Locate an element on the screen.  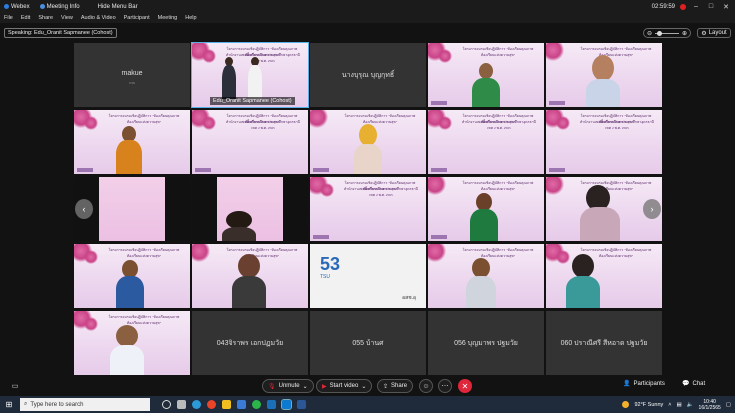
network-icon: ▤ is located at coordinates (678, 405).